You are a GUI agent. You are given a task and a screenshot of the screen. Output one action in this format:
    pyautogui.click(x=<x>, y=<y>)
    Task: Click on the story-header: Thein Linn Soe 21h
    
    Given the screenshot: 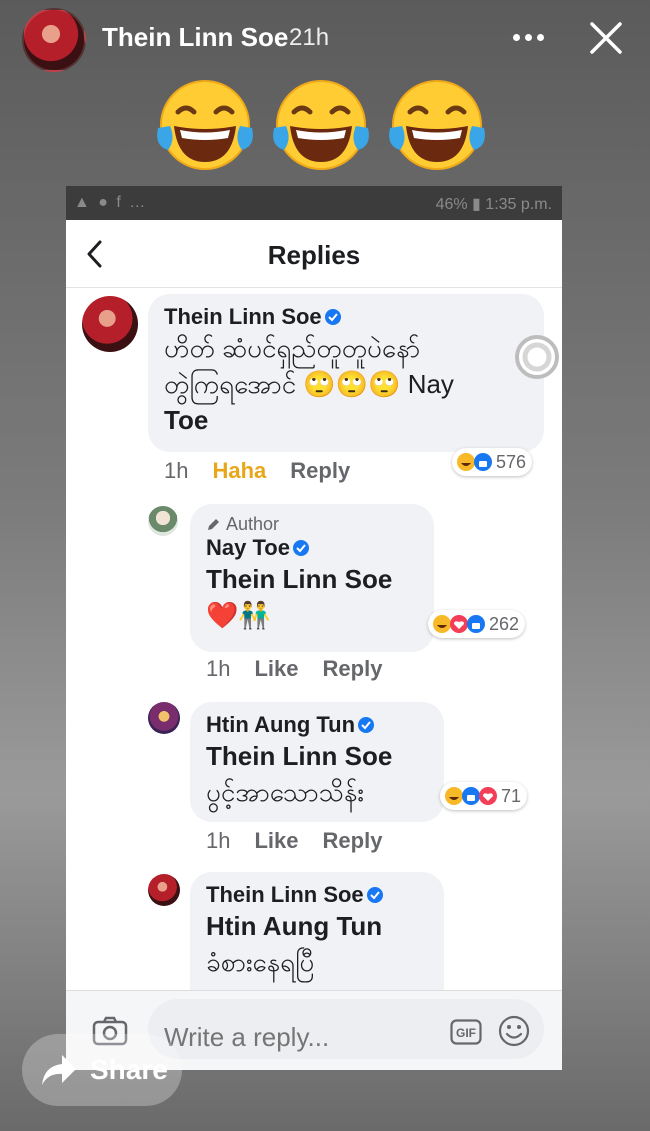 What is the action you would take?
    pyautogui.click(x=325, y=40)
    